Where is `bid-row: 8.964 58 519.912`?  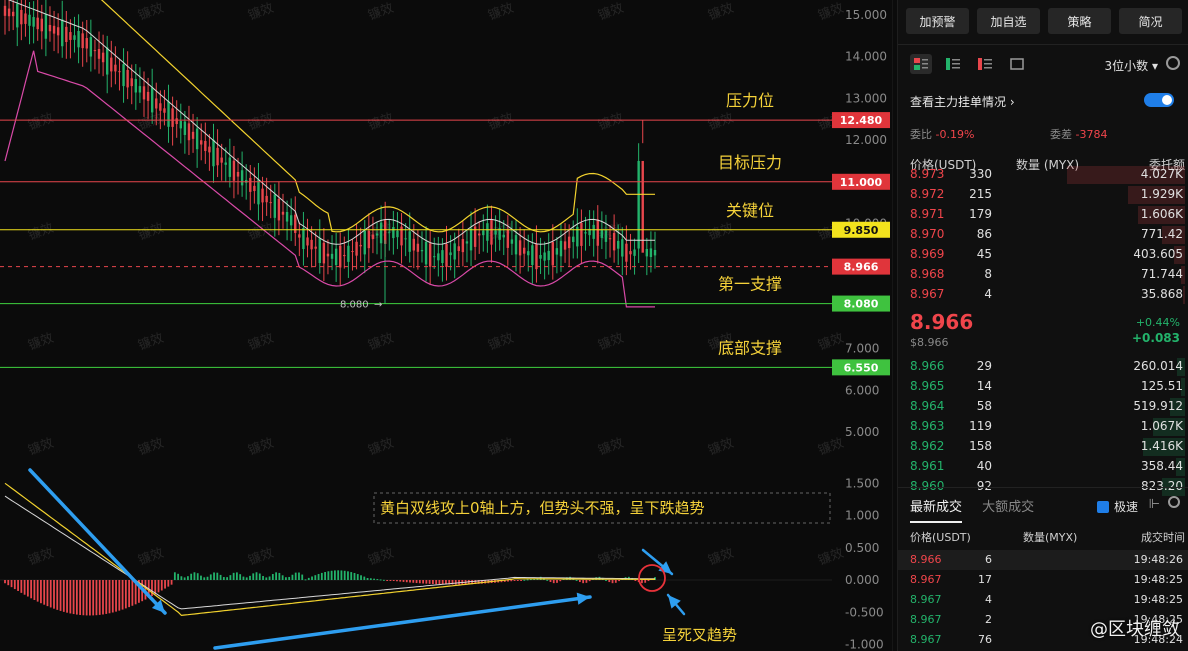
bid-row: 8.964 58 519.912 is located at coordinates (1043, 407).